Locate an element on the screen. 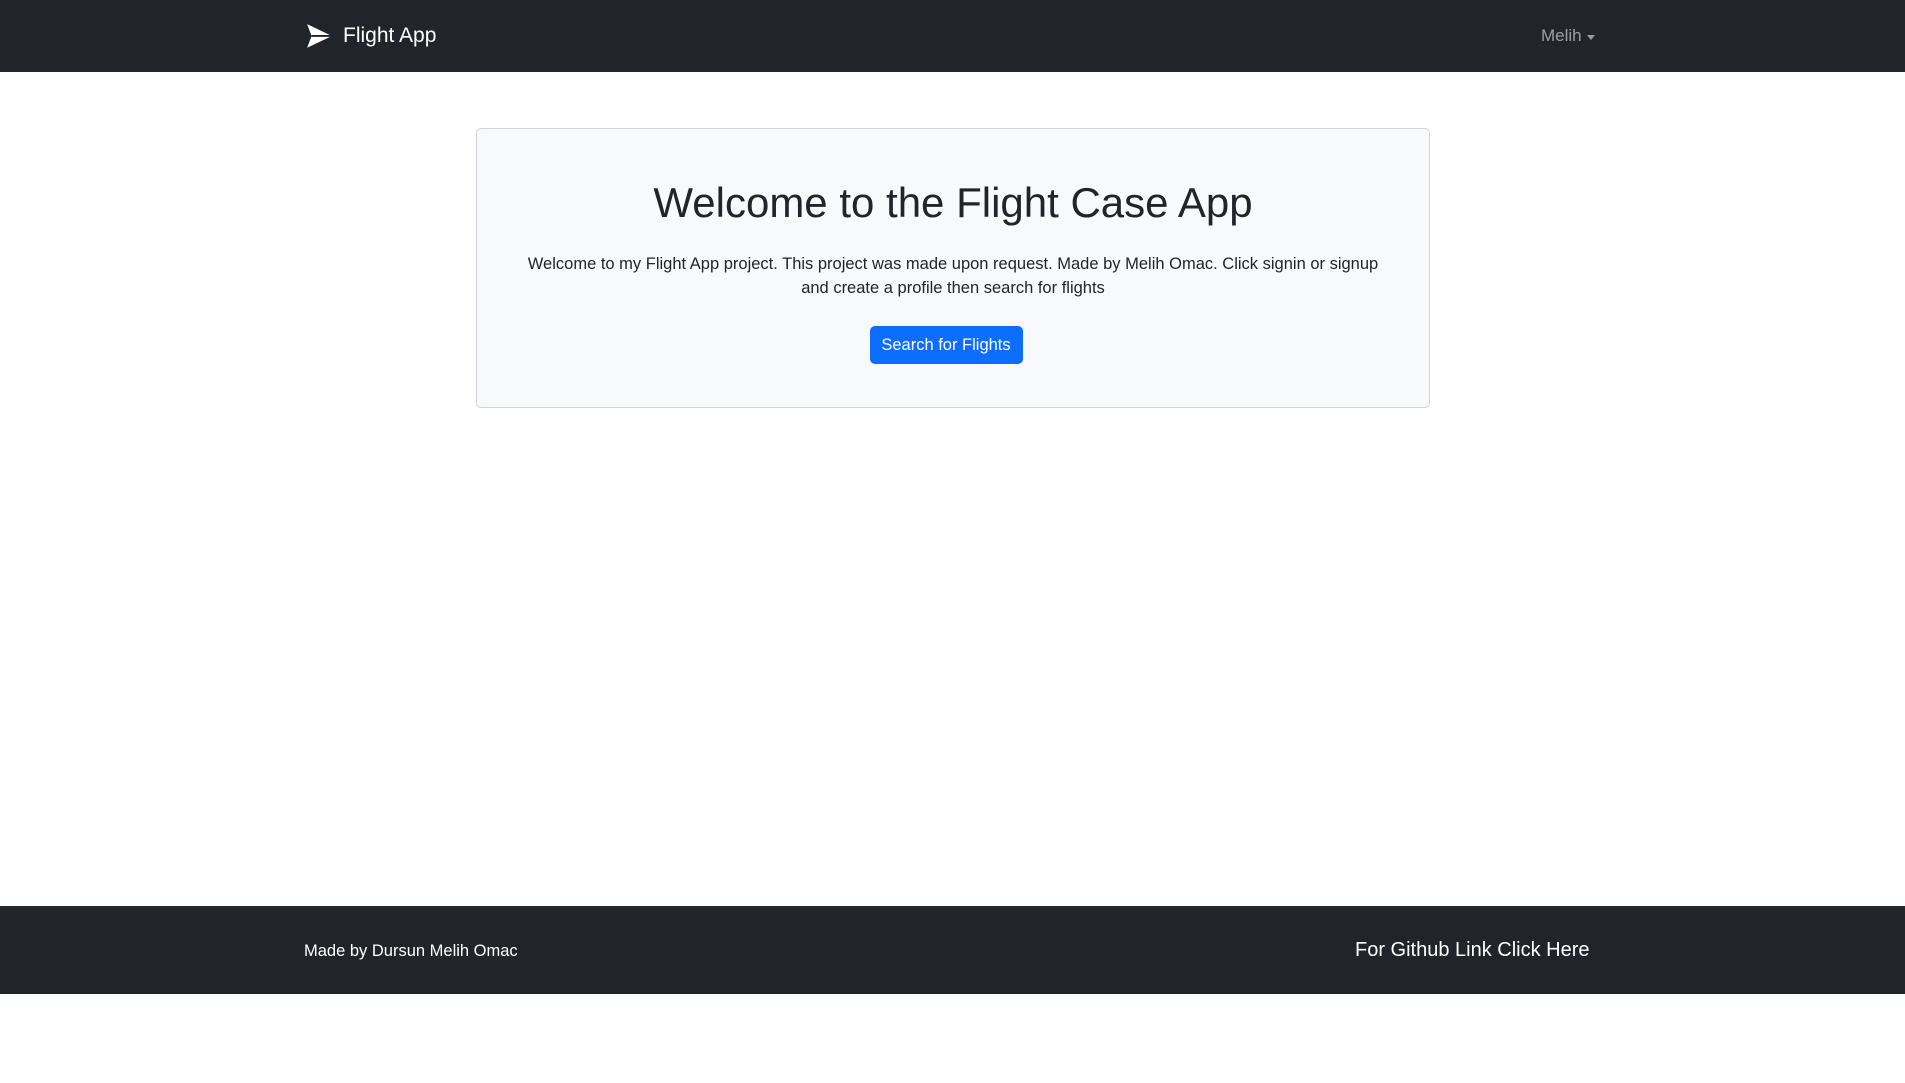  github-link: For Github Link Click Here is located at coordinates (1472, 950).